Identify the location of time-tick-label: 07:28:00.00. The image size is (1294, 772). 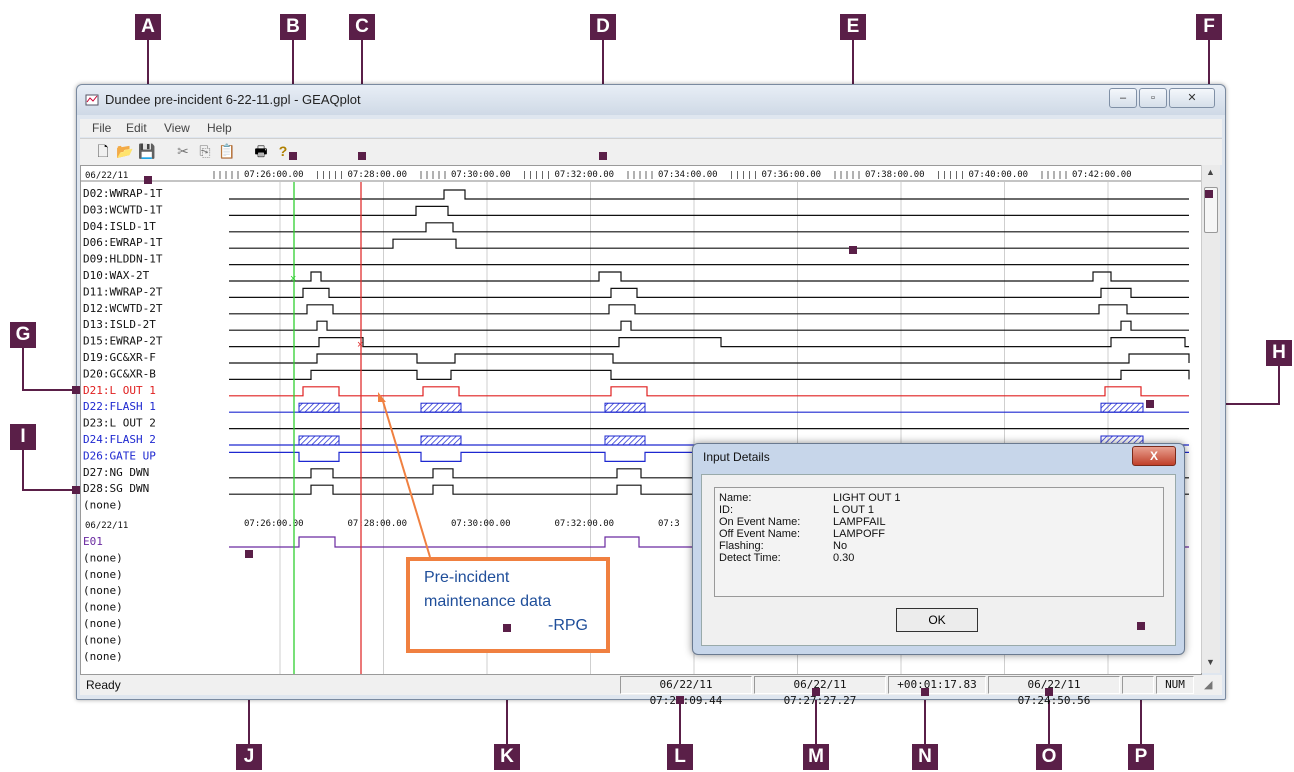
(378, 524).